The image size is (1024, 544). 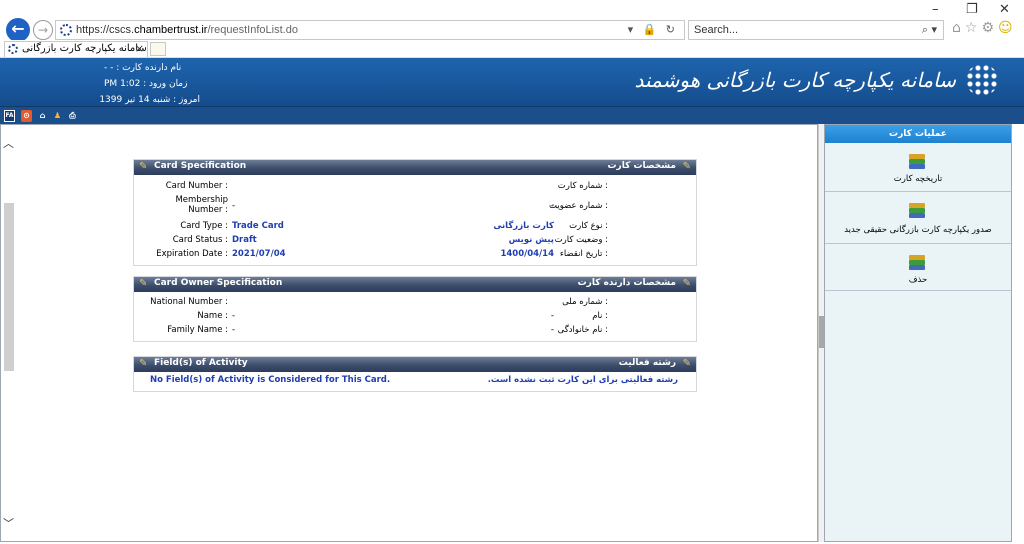 I want to click on close-window-button: ✕, so click(x=1004, y=9).